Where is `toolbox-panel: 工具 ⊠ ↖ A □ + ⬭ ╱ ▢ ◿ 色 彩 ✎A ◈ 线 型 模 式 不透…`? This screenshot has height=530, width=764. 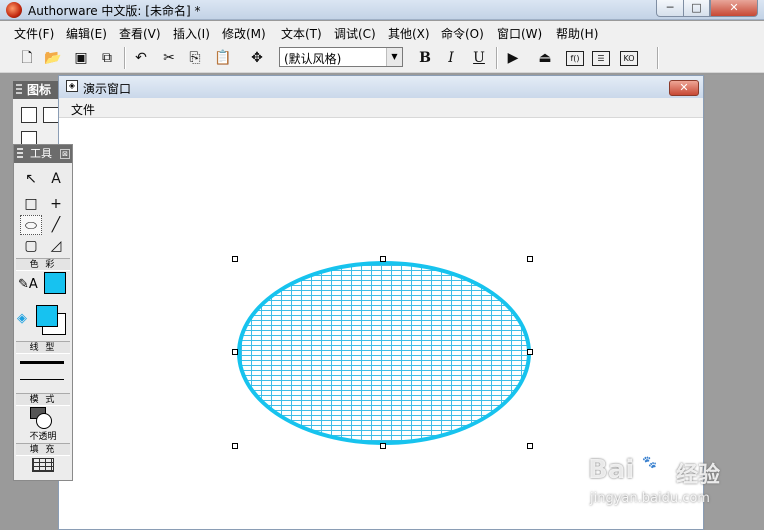
toolbox-panel: 工具 ⊠ ↖ A □ + ⬭ ╱ ▢ ◿ 色 彩 ✎A ◈ 线 型 模 式 不透… is located at coordinates (43, 312).